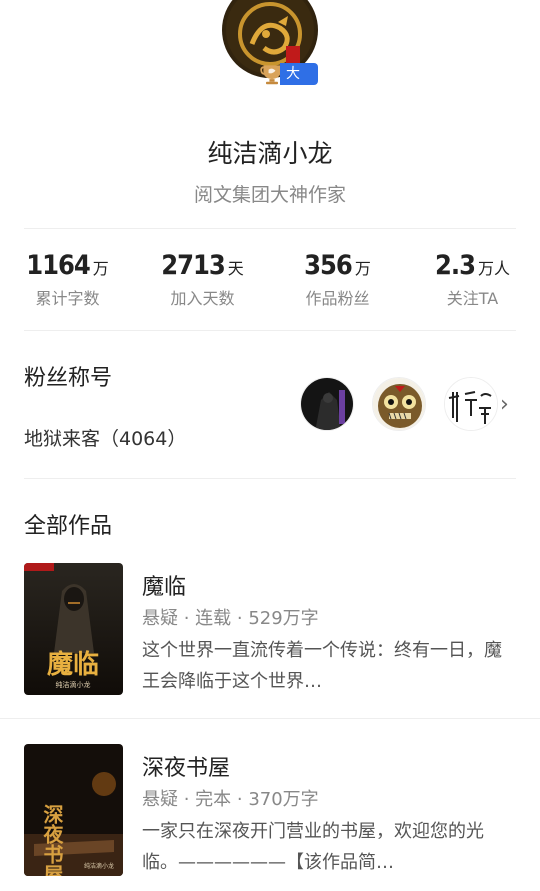 This screenshot has height=891, width=540. What do you see at coordinates (67, 298) in the screenshot?
I see `stat-label: 累计字数` at bounding box center [67, 298].